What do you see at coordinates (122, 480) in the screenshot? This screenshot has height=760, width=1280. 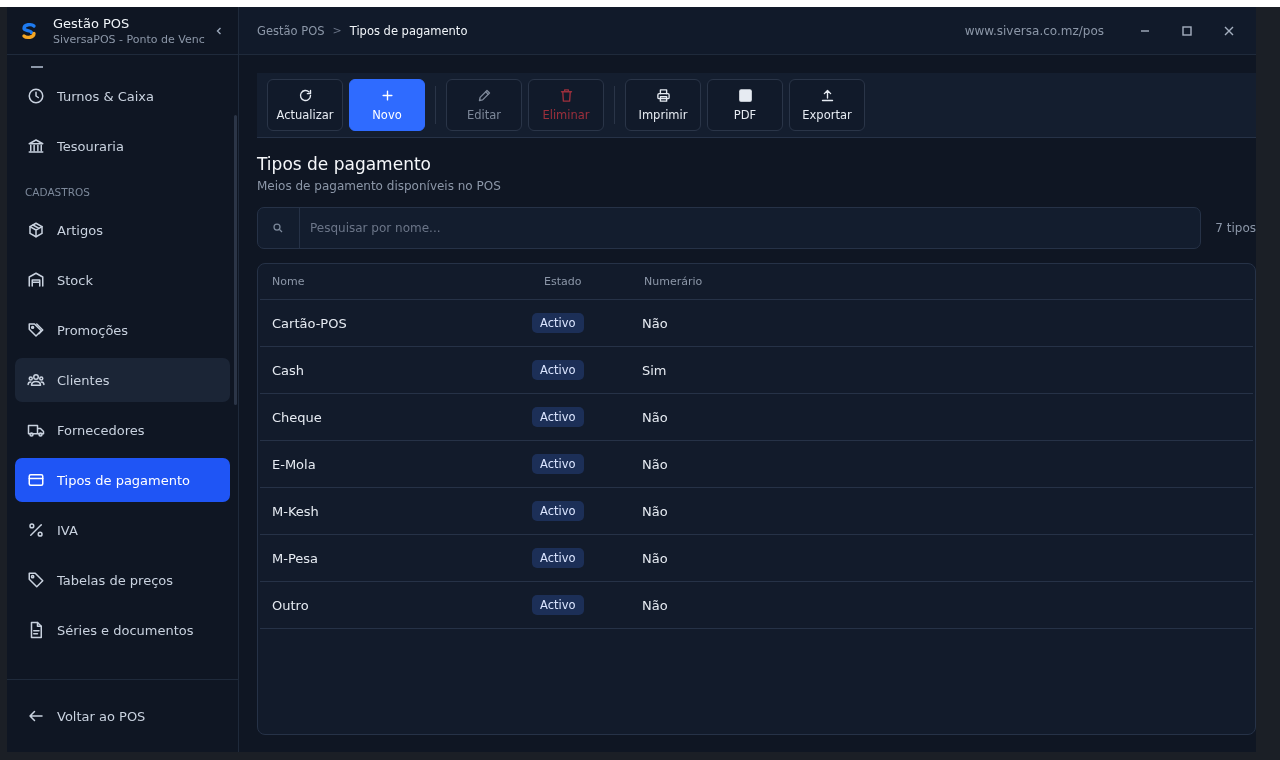 I see `sidebar-item: Tipos de pagamento` at bounding box center [122, 480].